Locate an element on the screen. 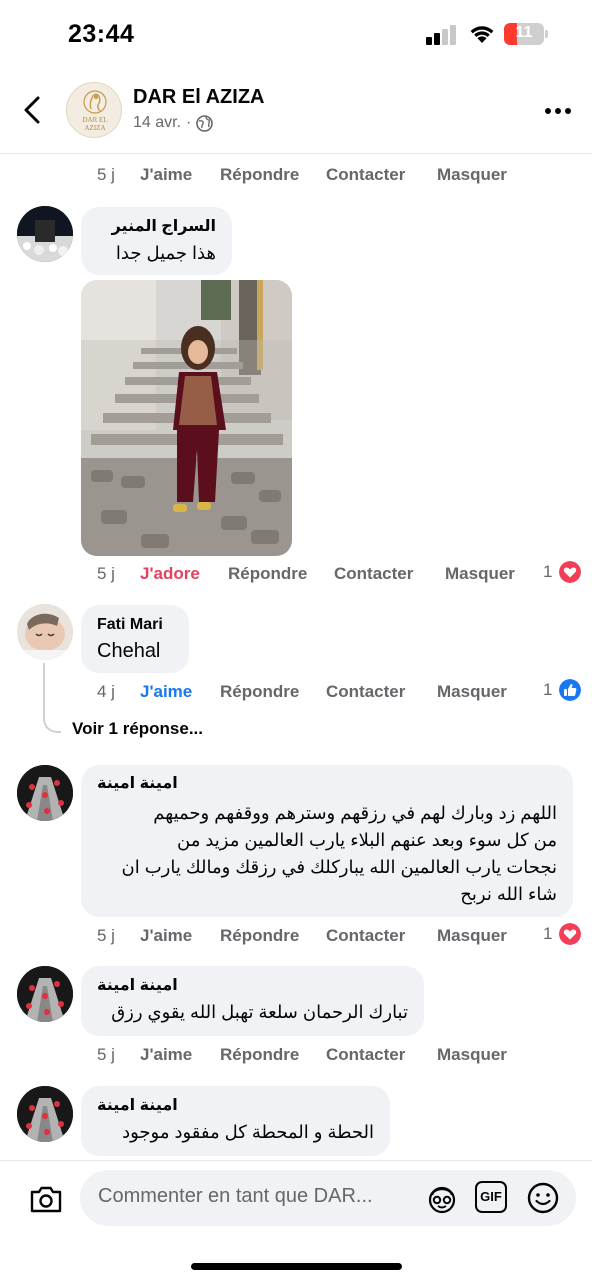  comment-input: Commenter en tant que DAR... GIF is located at coordinates (328, 1198).